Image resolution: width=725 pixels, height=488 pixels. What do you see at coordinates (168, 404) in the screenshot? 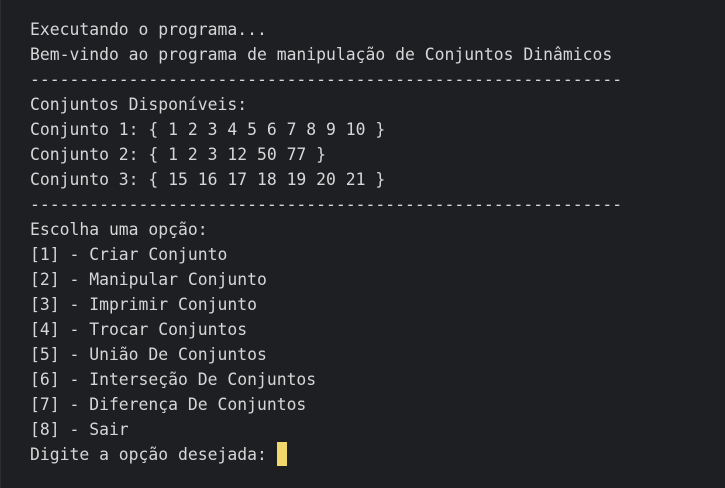
I see `menu-option-7: [7] - Diferença De Conjuntos` at bounding box center [168, 404].